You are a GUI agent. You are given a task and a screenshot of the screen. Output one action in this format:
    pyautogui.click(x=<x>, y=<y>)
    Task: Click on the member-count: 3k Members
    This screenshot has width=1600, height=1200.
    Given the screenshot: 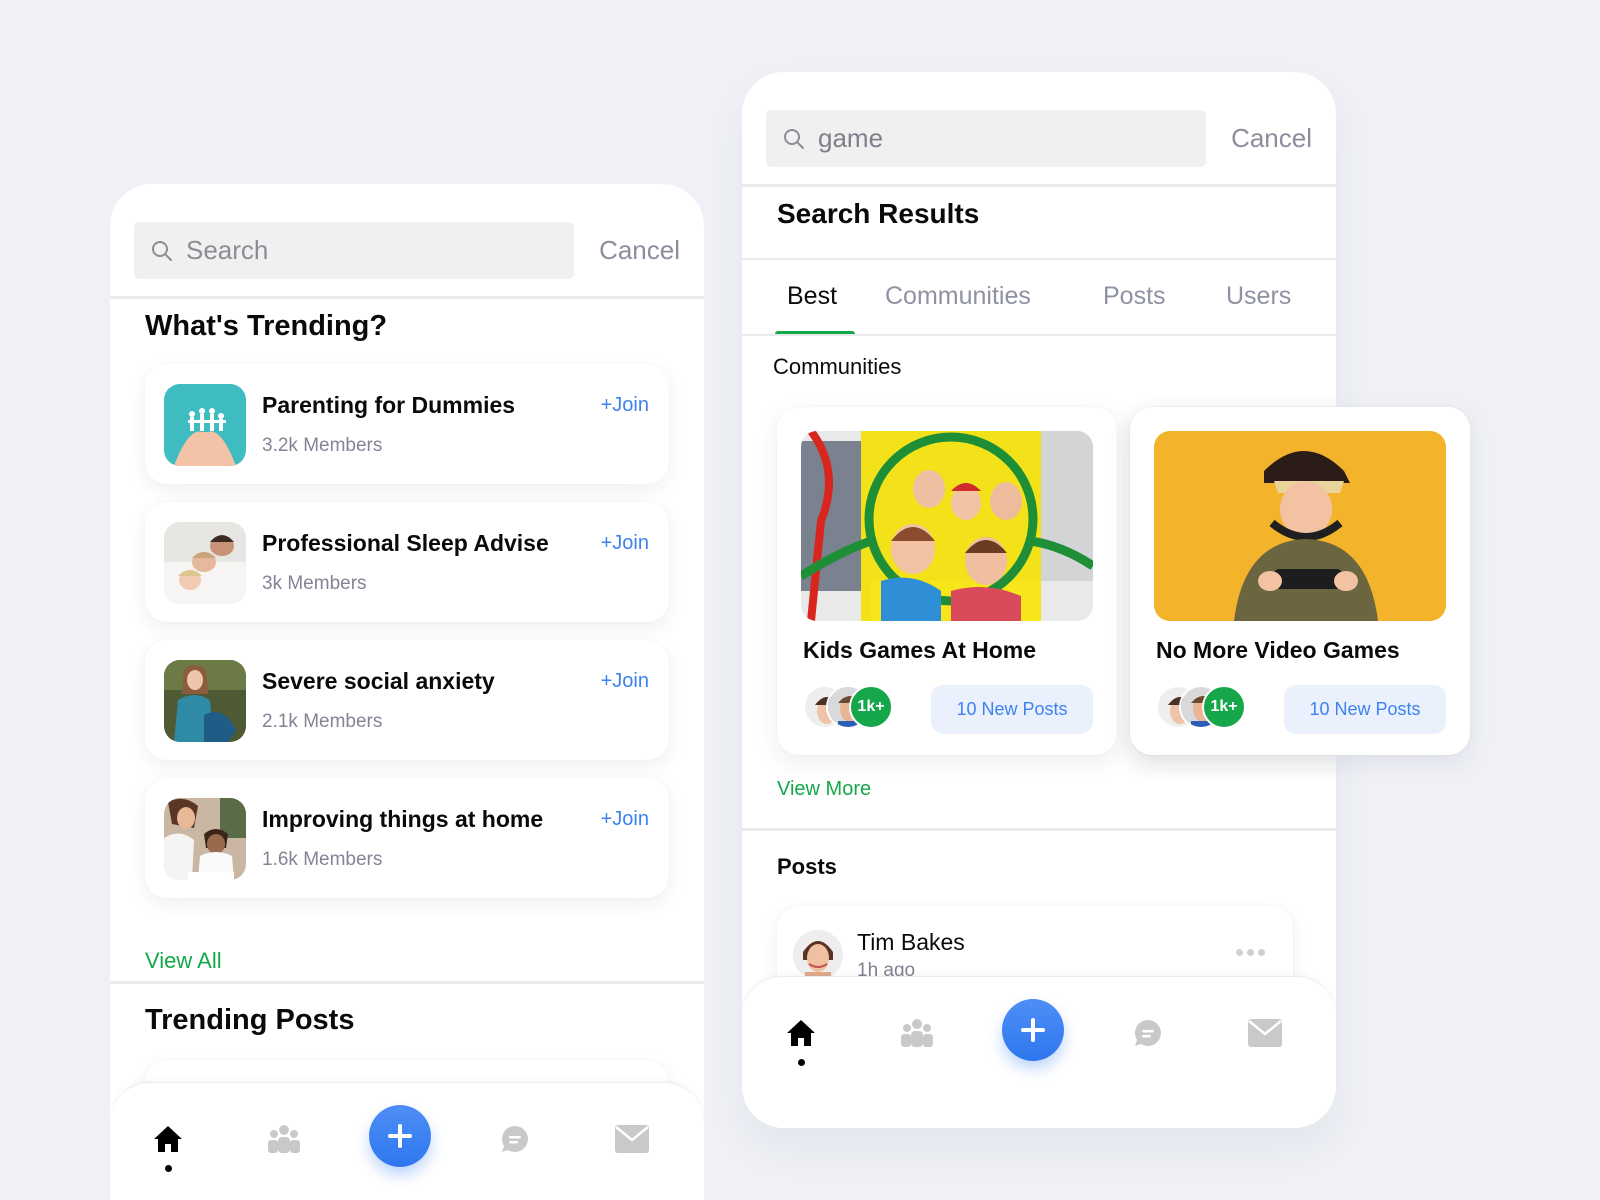 What is the action you would take?
    pyautogui.click(x=314, y=583)
    